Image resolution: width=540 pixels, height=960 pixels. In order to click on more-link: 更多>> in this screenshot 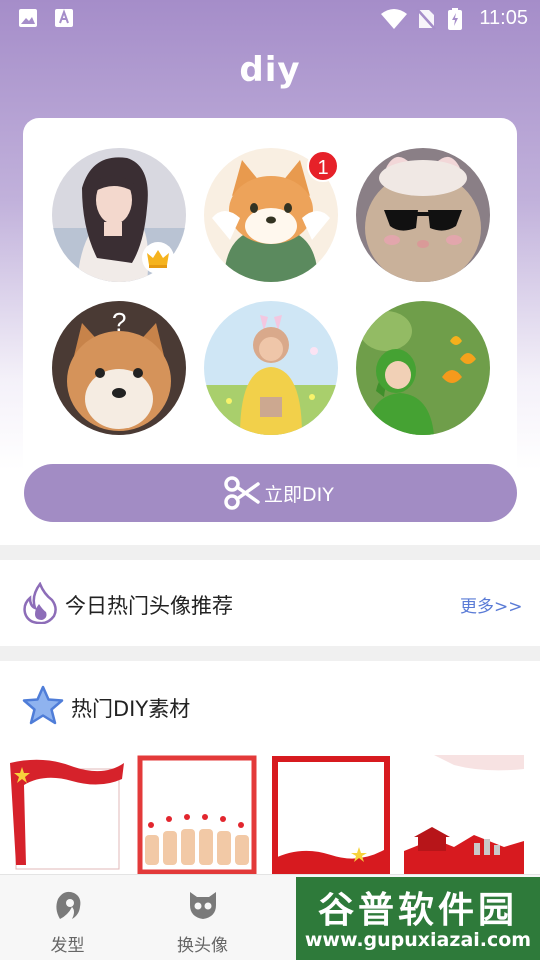, I will do `click(491, 604)`.